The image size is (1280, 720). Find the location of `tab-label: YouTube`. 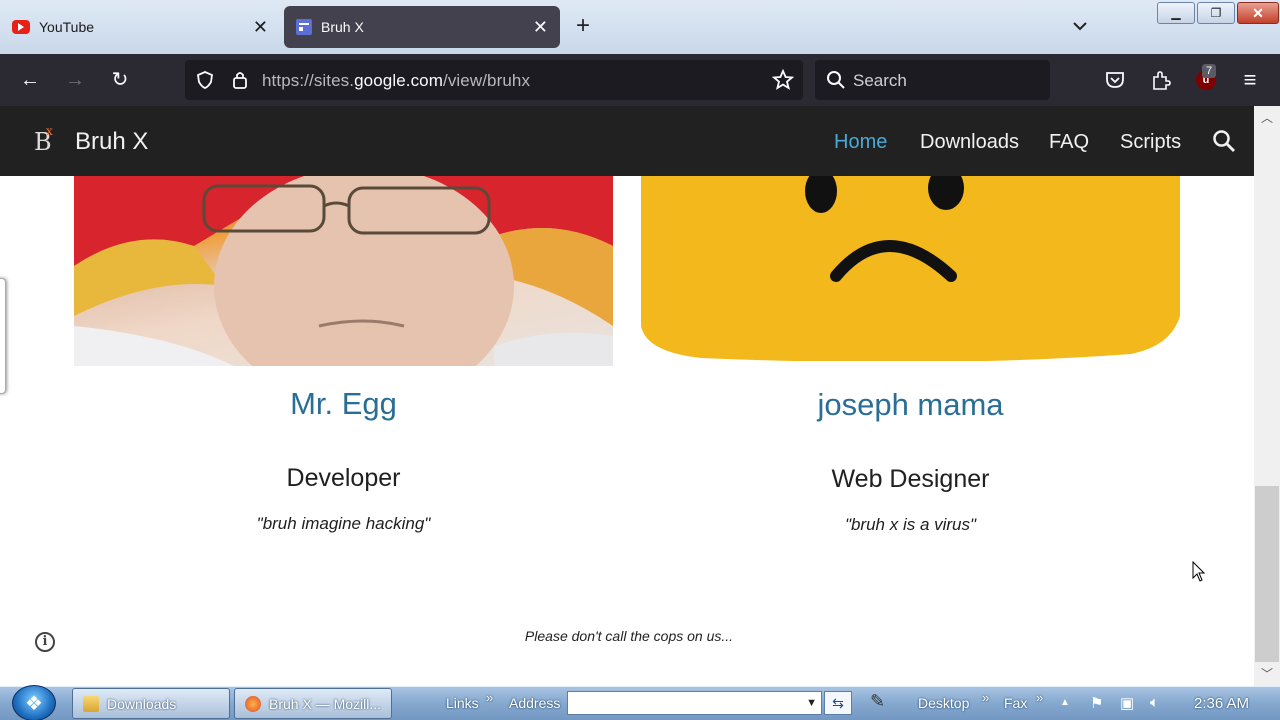

tab-label: YouTube is located at coordinates (67, 27).